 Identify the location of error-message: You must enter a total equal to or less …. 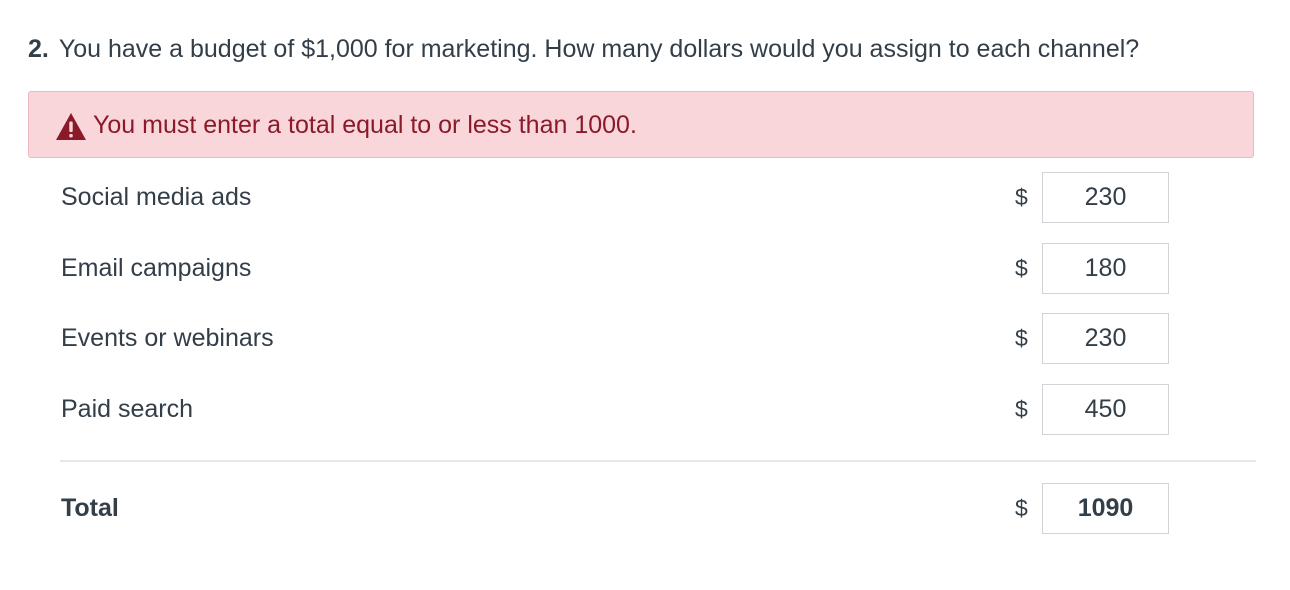
(365, 125).